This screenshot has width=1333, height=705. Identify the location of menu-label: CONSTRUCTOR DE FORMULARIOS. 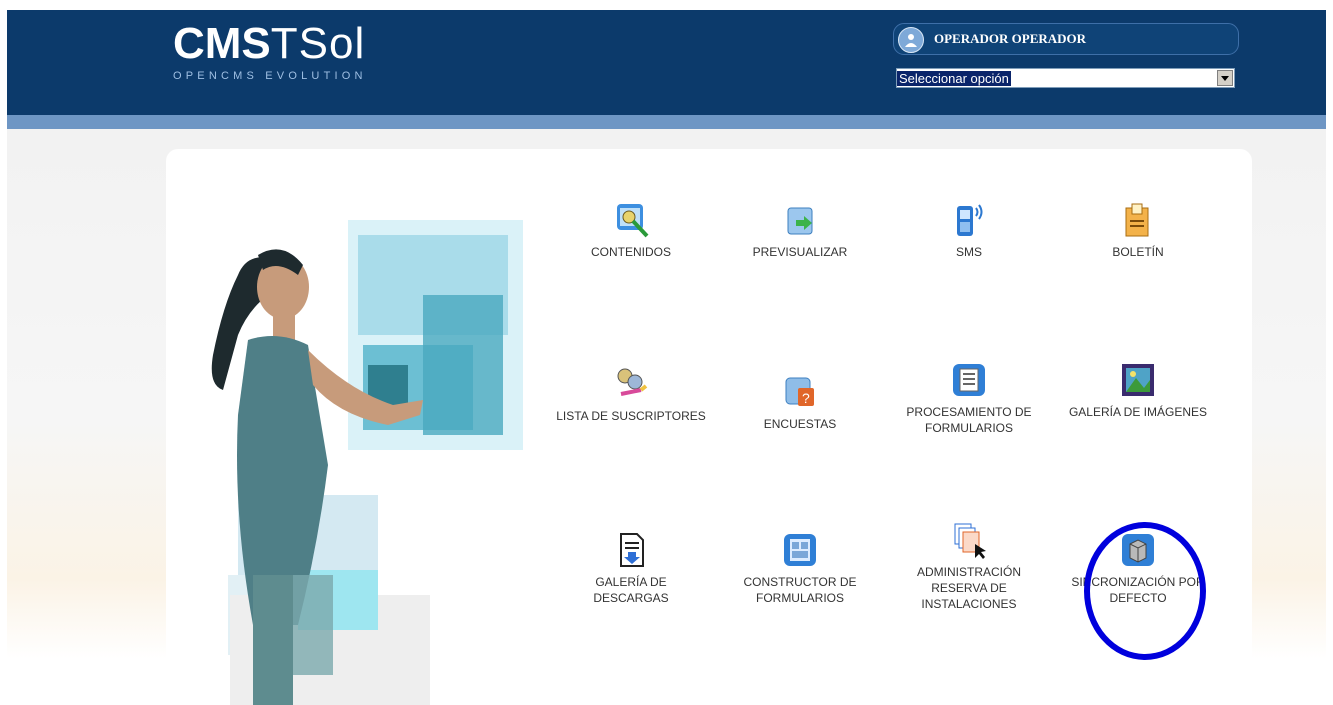
(800, 590).